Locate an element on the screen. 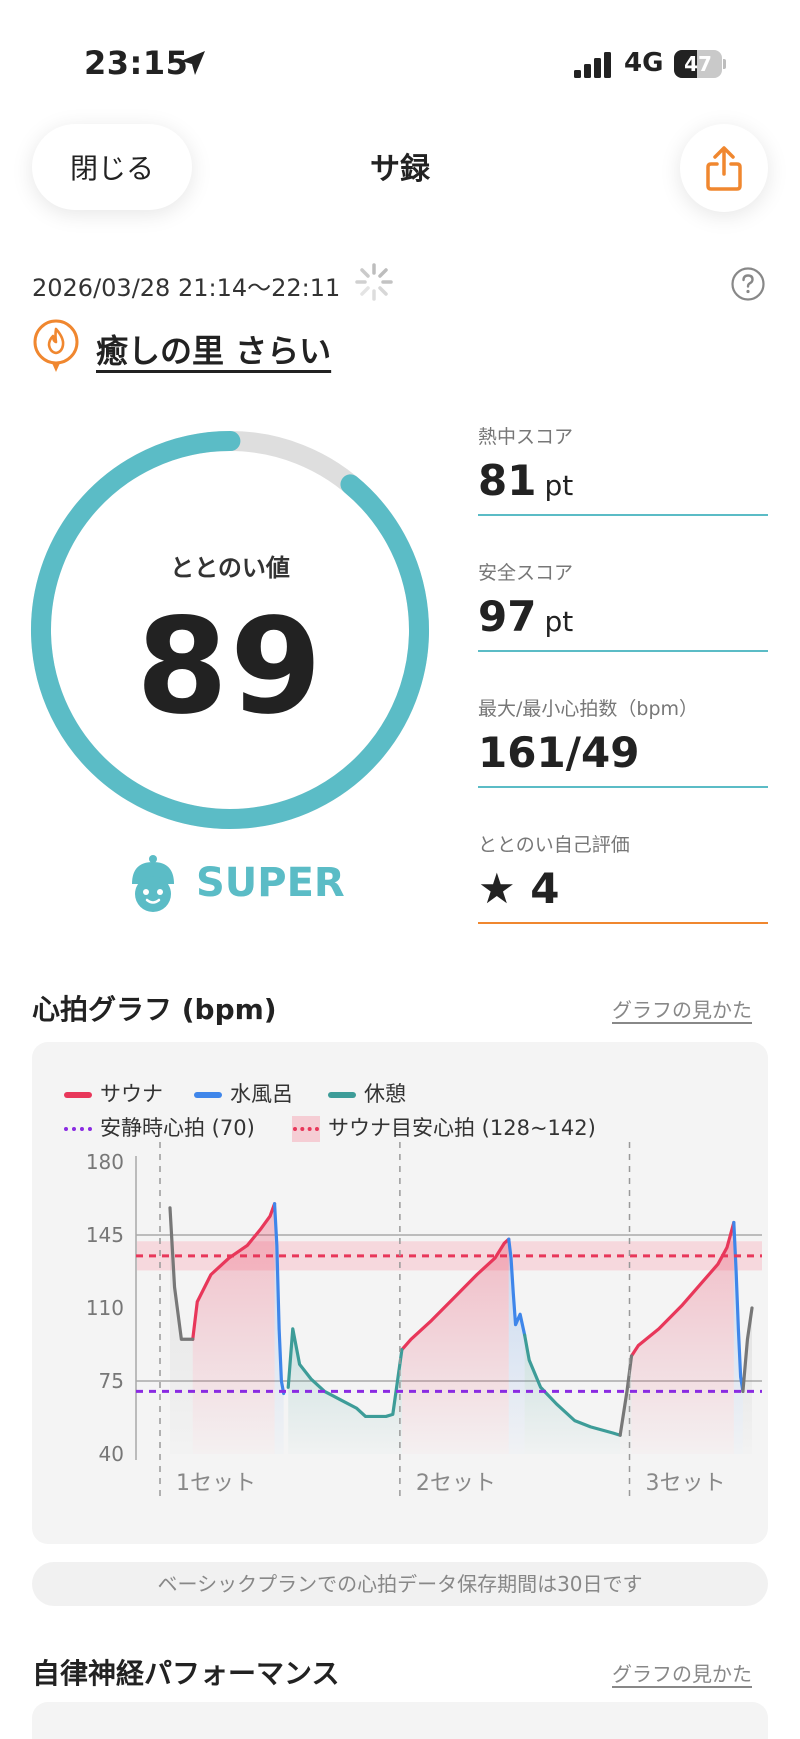 The width and height of the screenshot is (800, 1739). legend-resting-hr: 安静時心拍 (70) is located at coordinates (159, 1127).